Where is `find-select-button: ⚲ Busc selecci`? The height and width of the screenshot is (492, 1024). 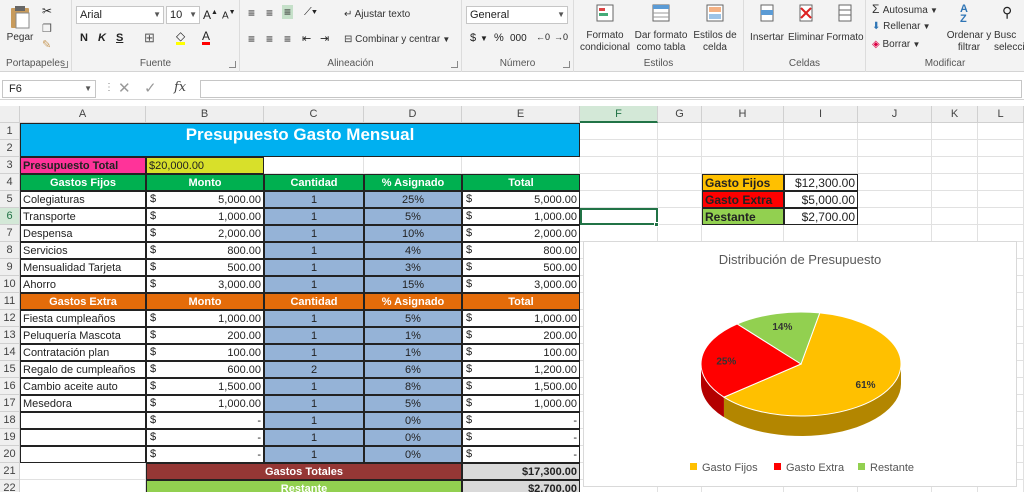 find-select-button: ⚲ Busc selecci is located at coordinates (1009, 30).